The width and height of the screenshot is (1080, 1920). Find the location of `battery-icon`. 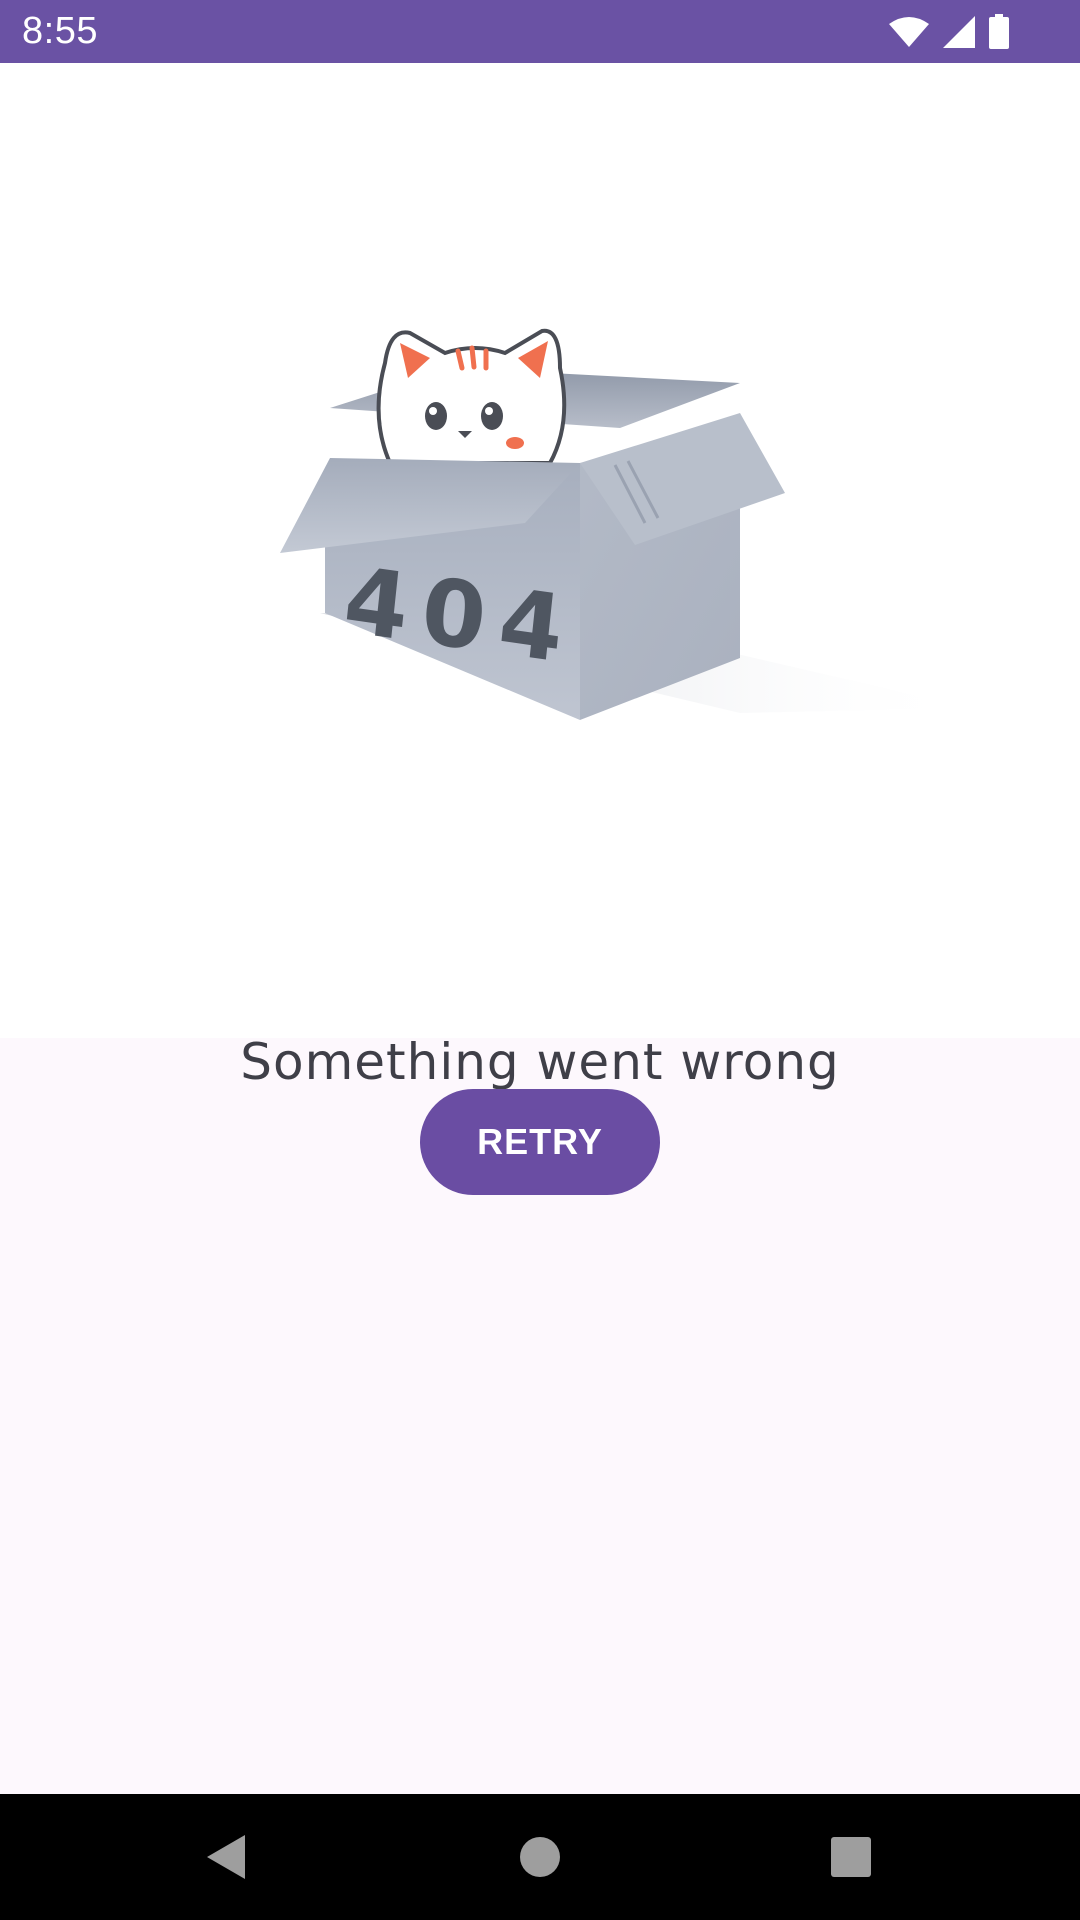

battery-icon is located at coordinates (999, 32).